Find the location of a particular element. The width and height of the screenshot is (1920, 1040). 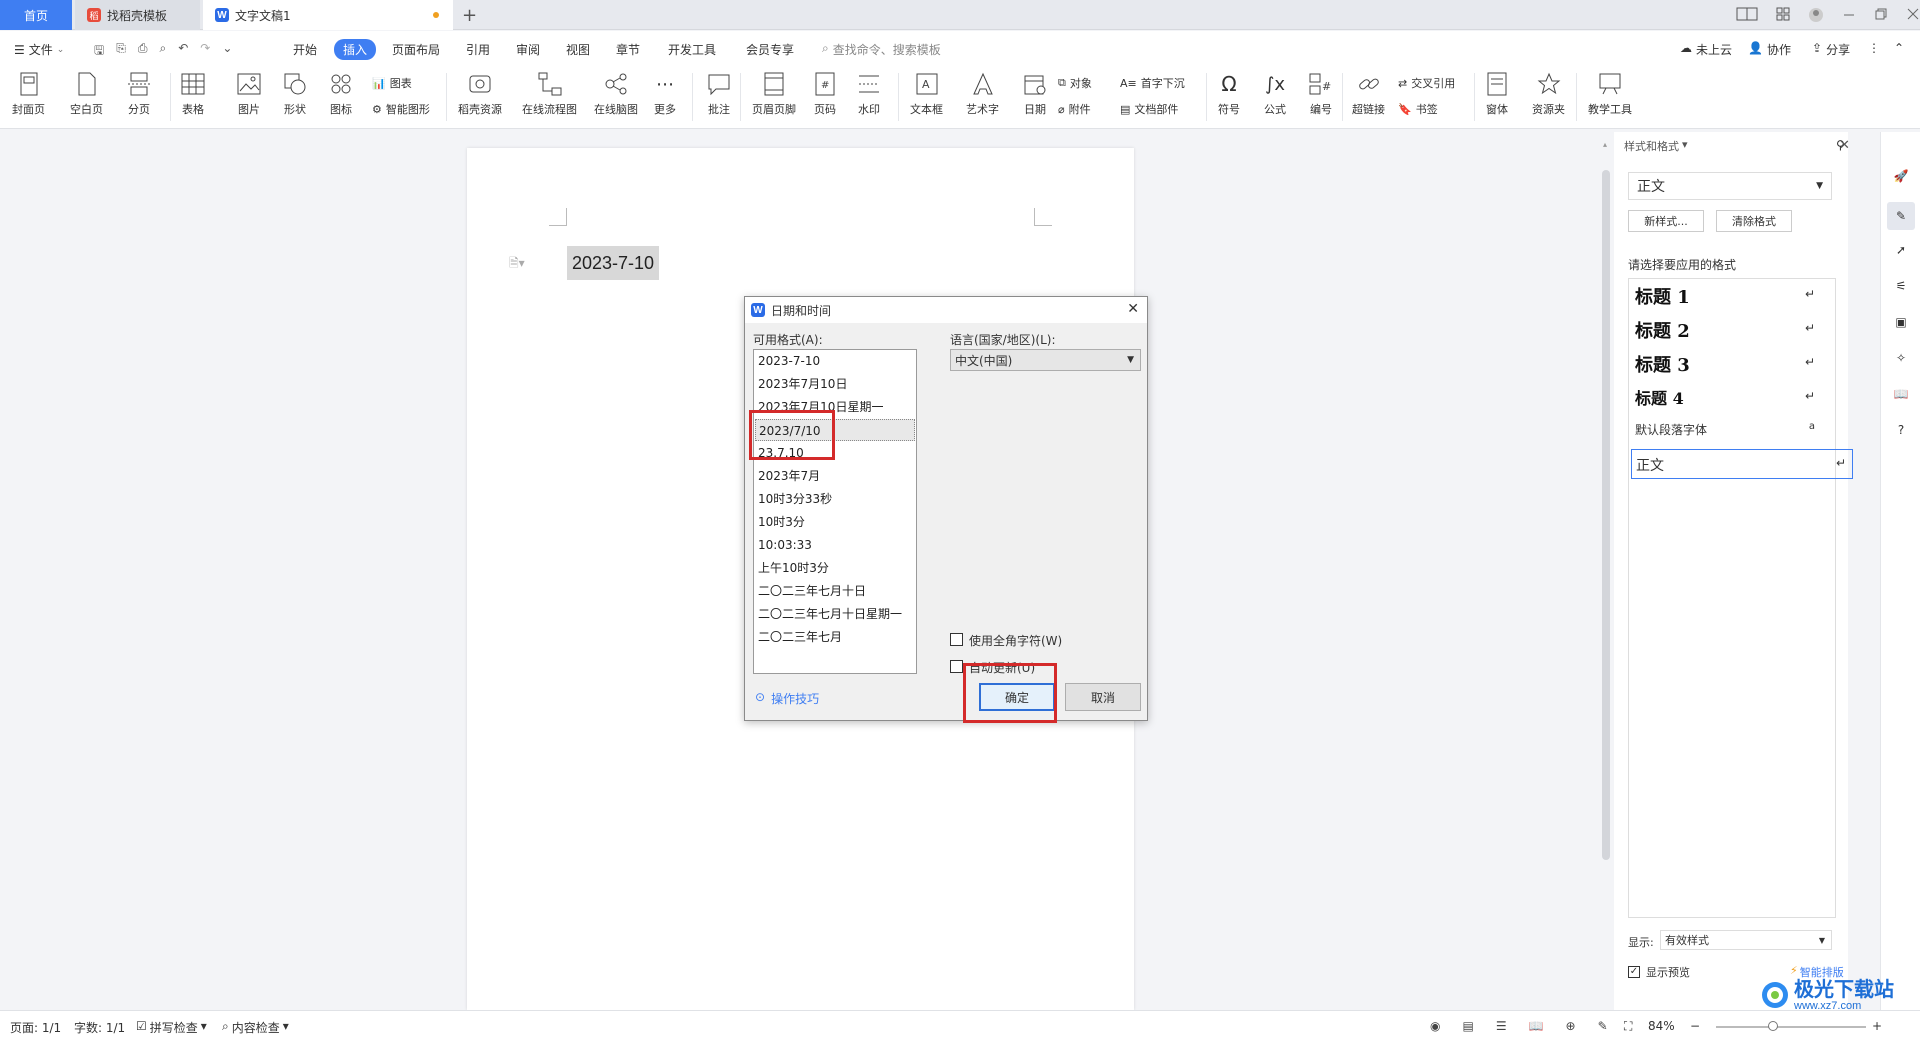

collab-button: 👤 协作 is located at coordinates (1769, 49).